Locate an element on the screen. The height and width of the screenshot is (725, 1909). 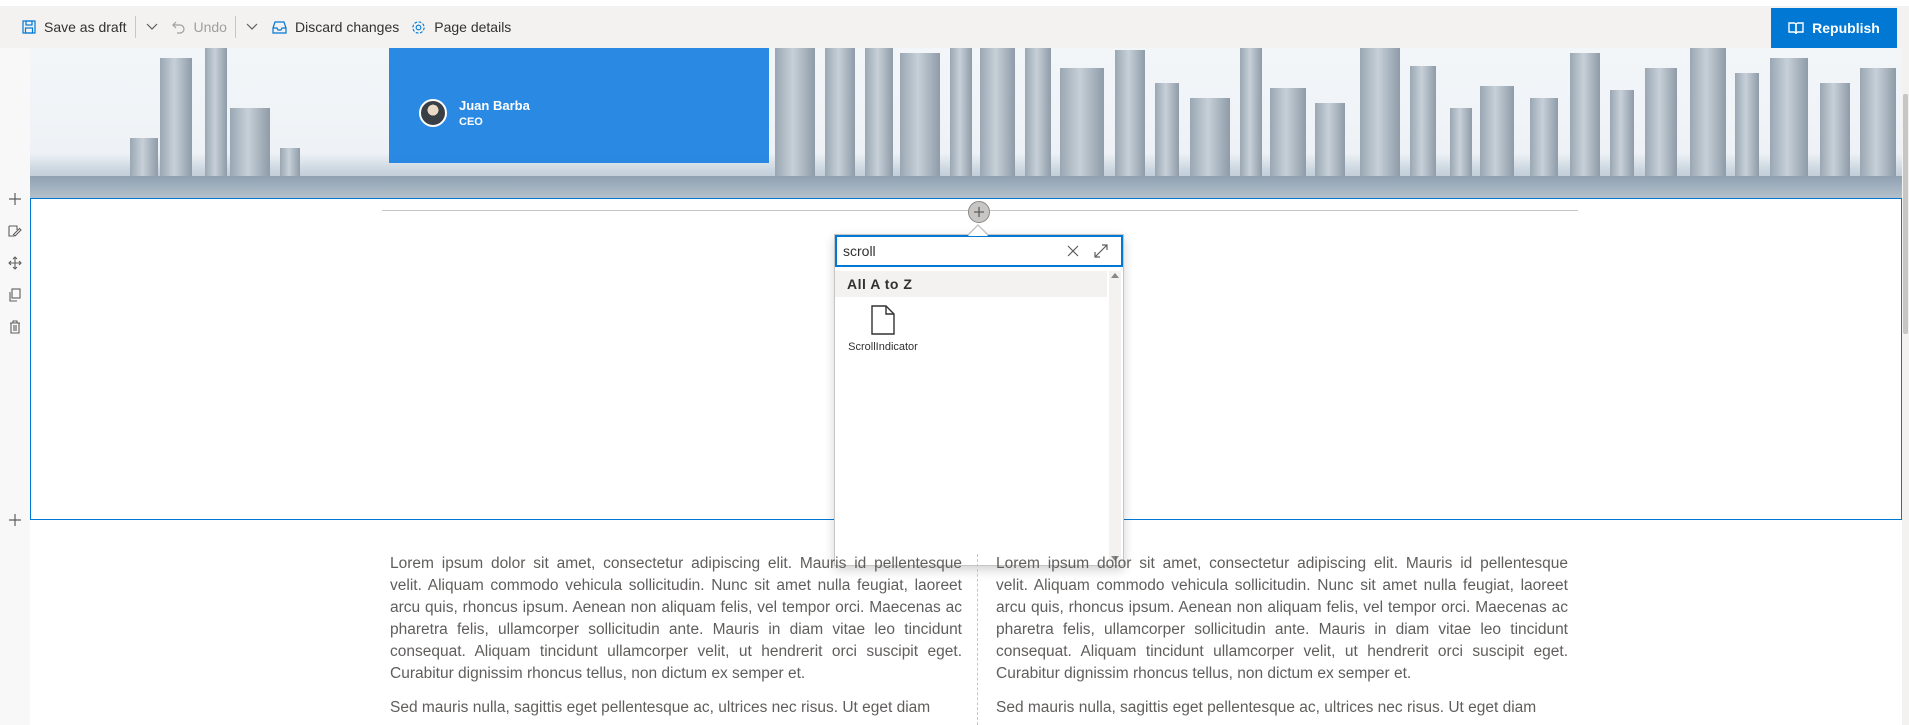
add-section-bottom-button is located at coordinates (15, 520).